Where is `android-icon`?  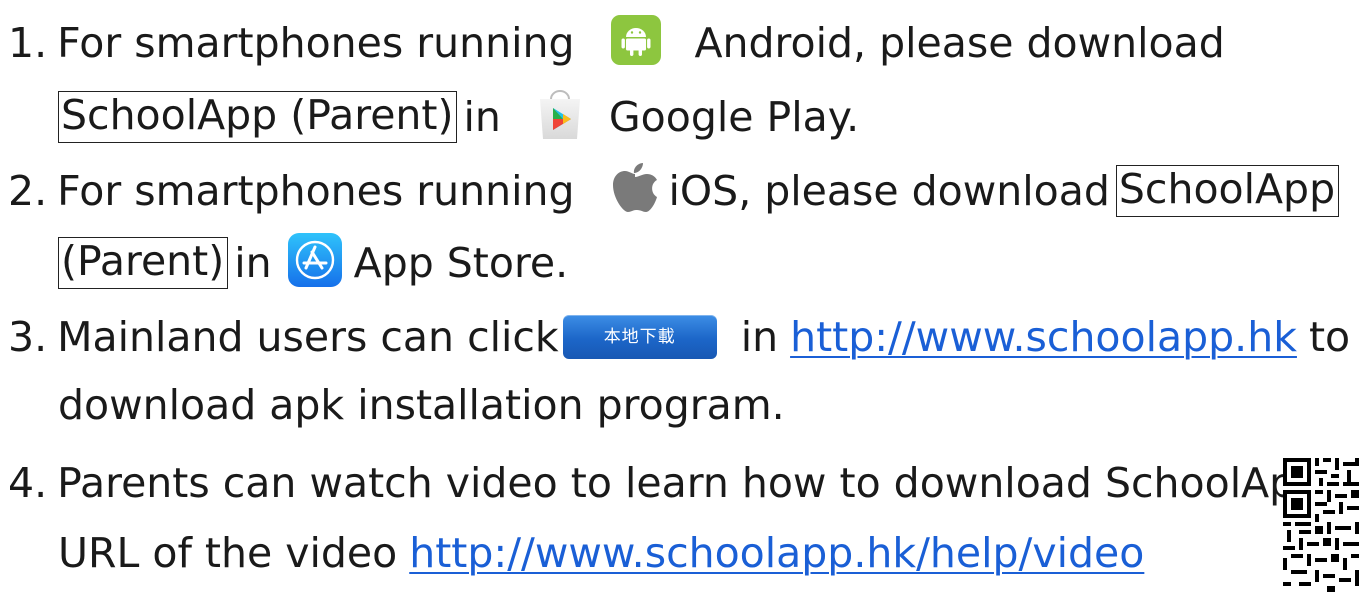 android-icon is located at coordinates (635, 43).